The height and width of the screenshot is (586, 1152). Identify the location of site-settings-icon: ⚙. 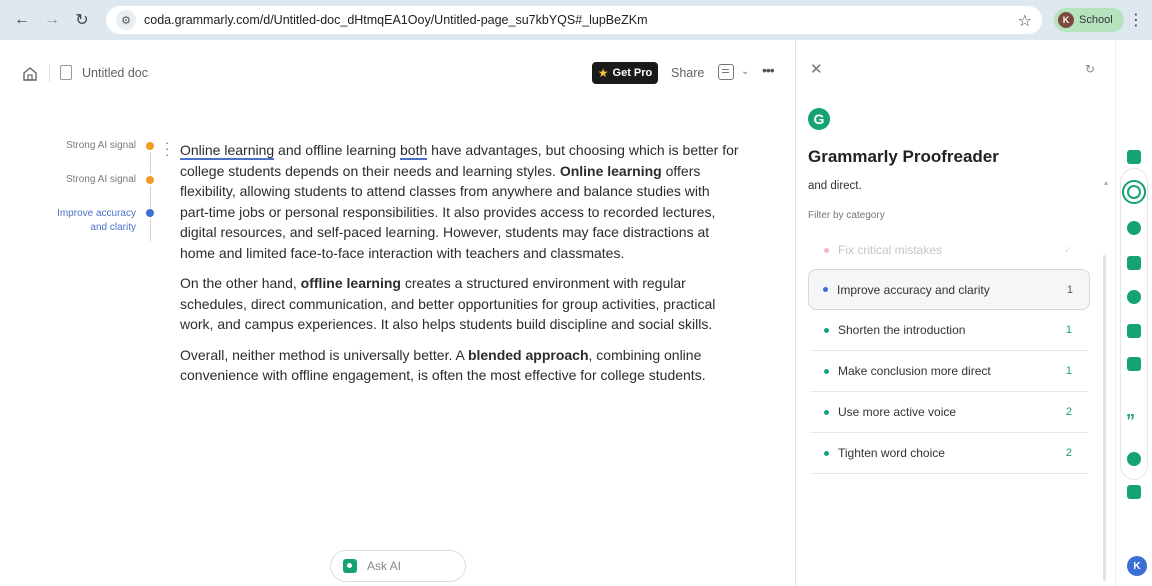
(126, 20).